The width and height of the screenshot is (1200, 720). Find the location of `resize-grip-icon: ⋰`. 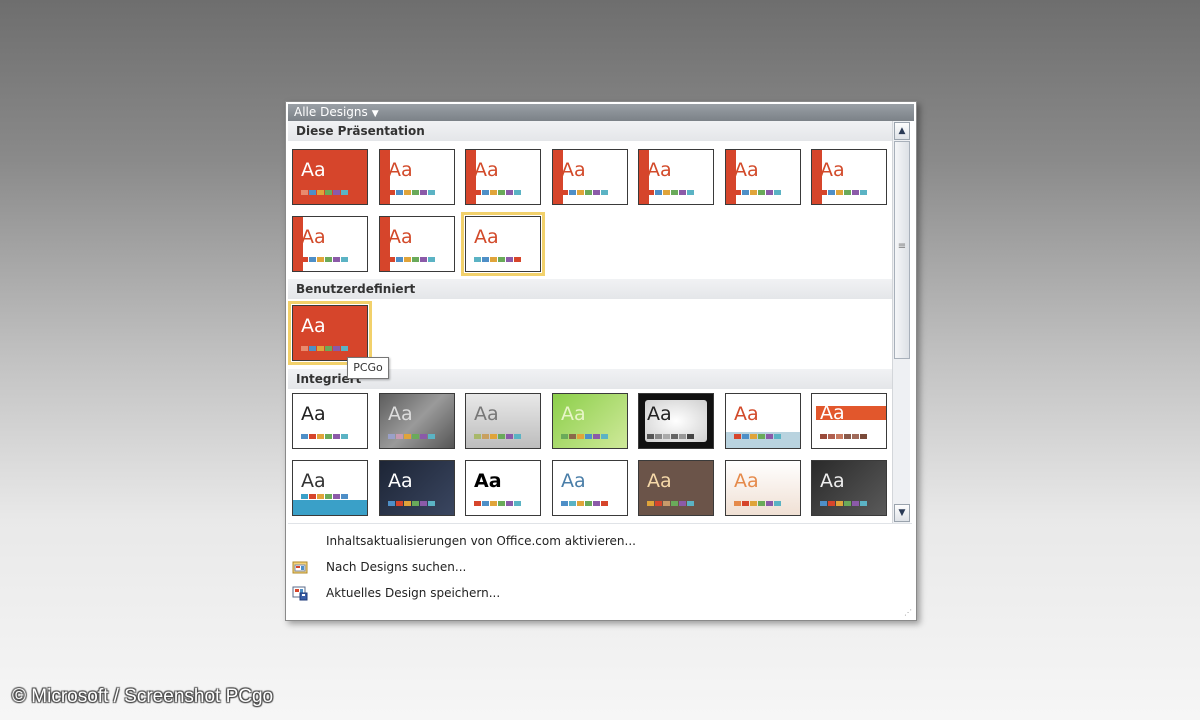

resize-grip-icon: ⋰ is located at coordinates (908, 612).